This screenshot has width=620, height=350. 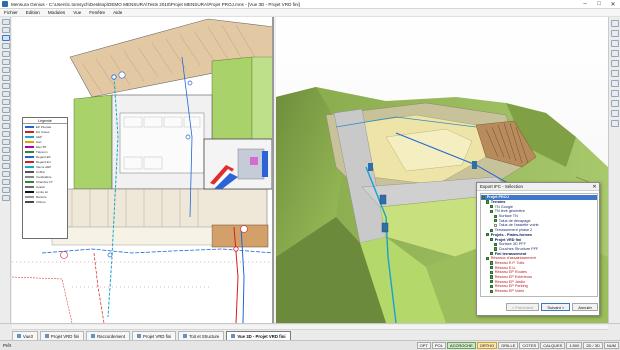 What do you see at coordinates (5, 86) in the screenshot?
I see `measure-tool-icon` at bounding box center [5, 86].